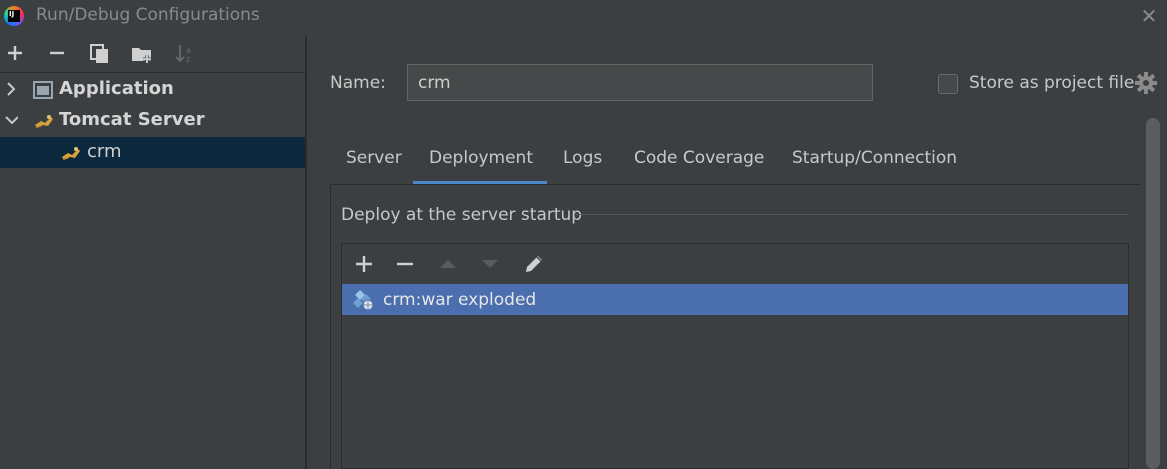 The width and height of the screenshot is (1167, 469). What do you see at coordinates (851, 214) in the screenshot?
I see `section-divider` at bounding box center [851, 214].